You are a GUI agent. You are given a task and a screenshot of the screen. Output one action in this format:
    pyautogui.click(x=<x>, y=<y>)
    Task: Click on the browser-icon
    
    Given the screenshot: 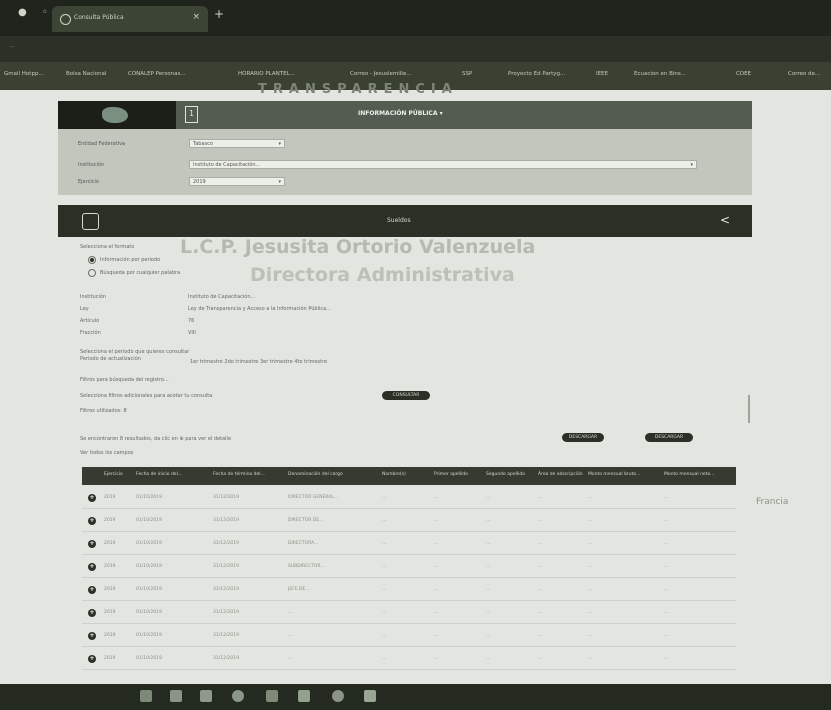 What is the action you would take?
    pyautogui.click(x=238, y=696)
    